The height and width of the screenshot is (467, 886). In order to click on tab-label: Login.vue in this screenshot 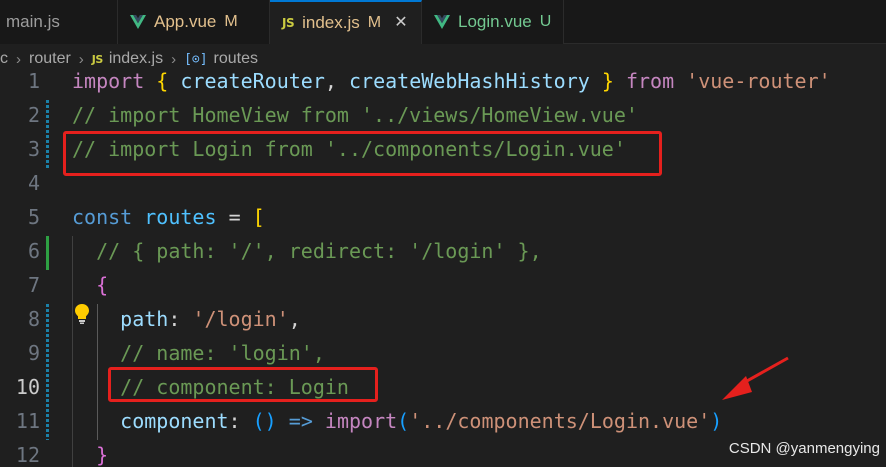, I will do `click(495, 21)`.